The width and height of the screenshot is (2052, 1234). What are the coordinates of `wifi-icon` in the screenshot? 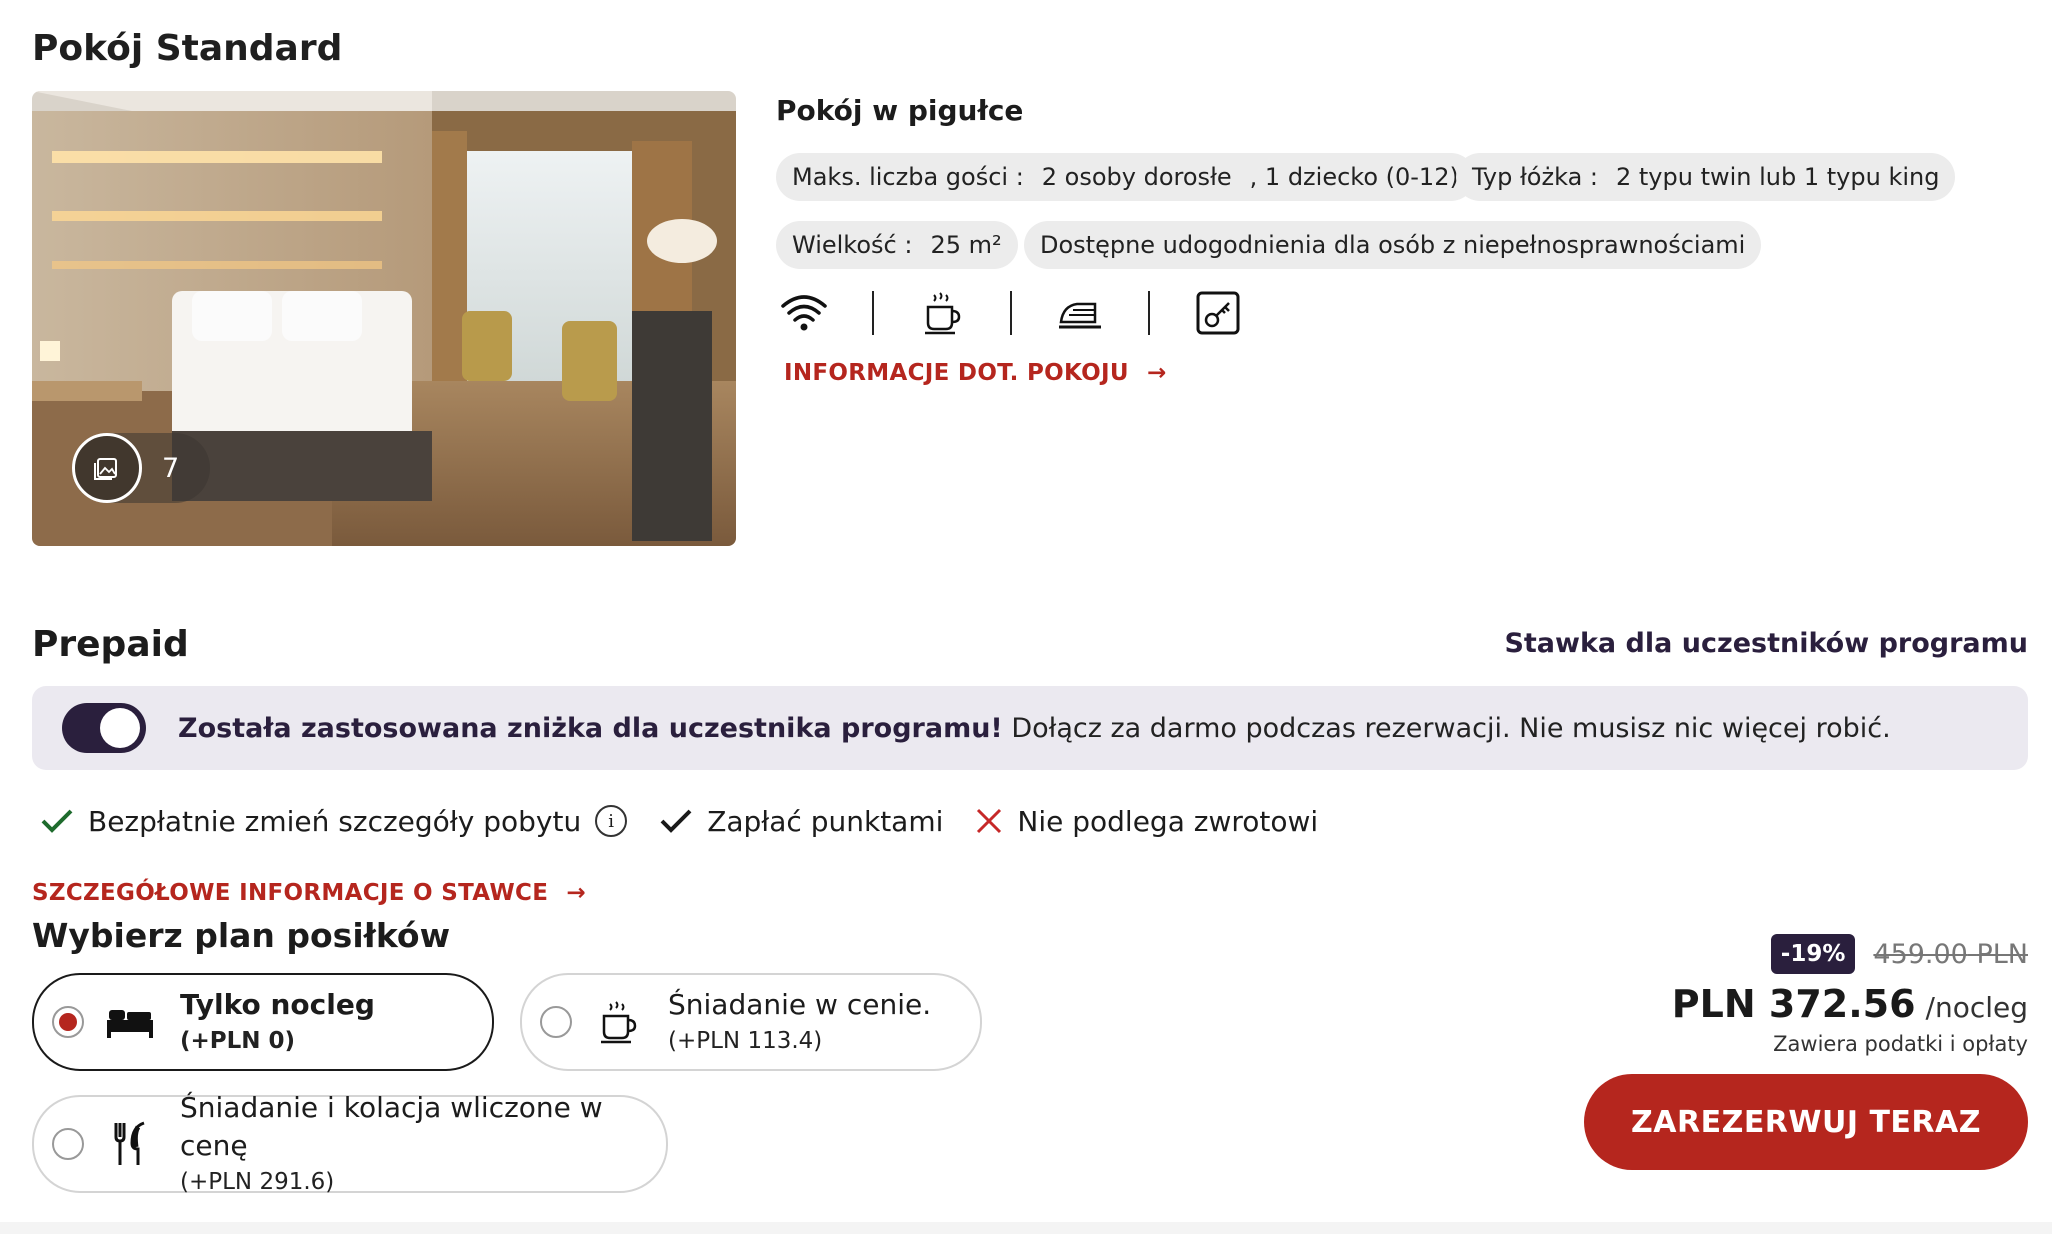 It's located at (804, 313).